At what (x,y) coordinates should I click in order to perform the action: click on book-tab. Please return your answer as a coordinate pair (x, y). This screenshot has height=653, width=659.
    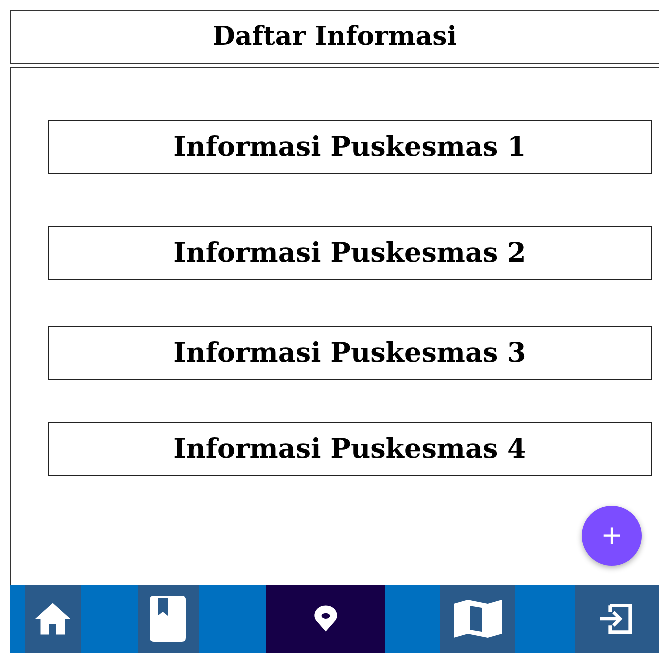
    Looking at the image, I should click on (168, 619).